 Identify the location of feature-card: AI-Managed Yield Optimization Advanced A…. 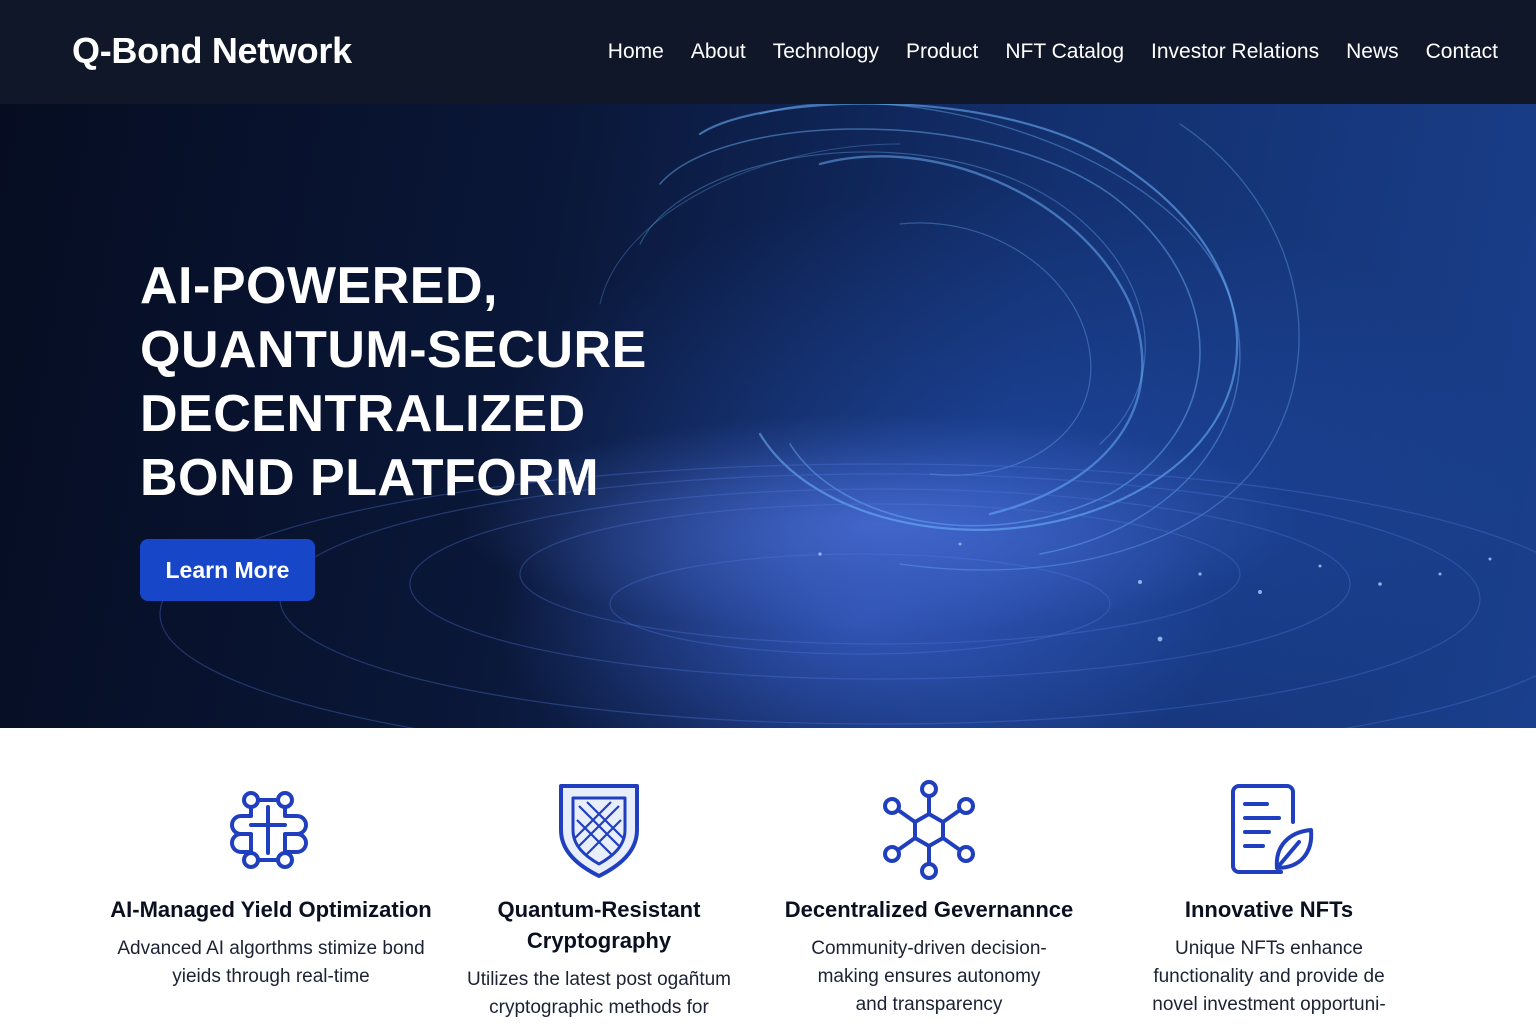
(271, 859).